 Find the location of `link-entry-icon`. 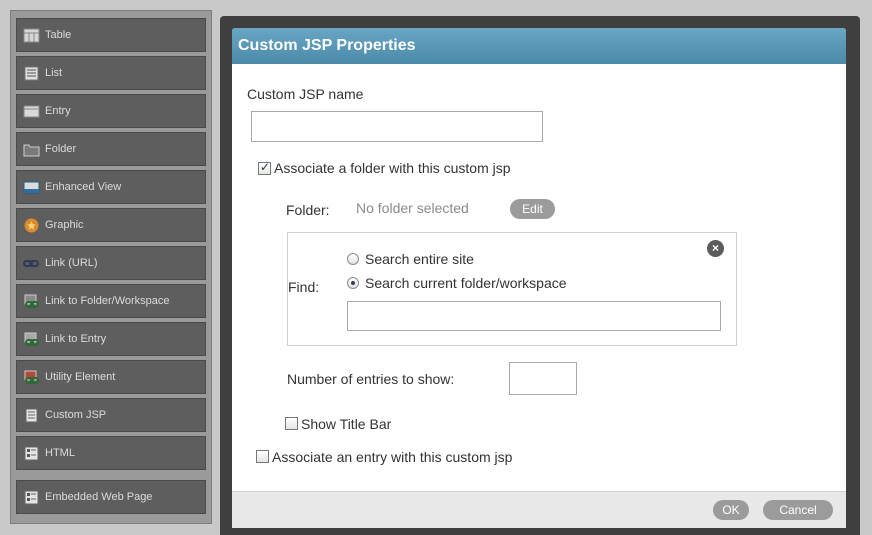

link-entry-icon is located at coordinates (31, 339).